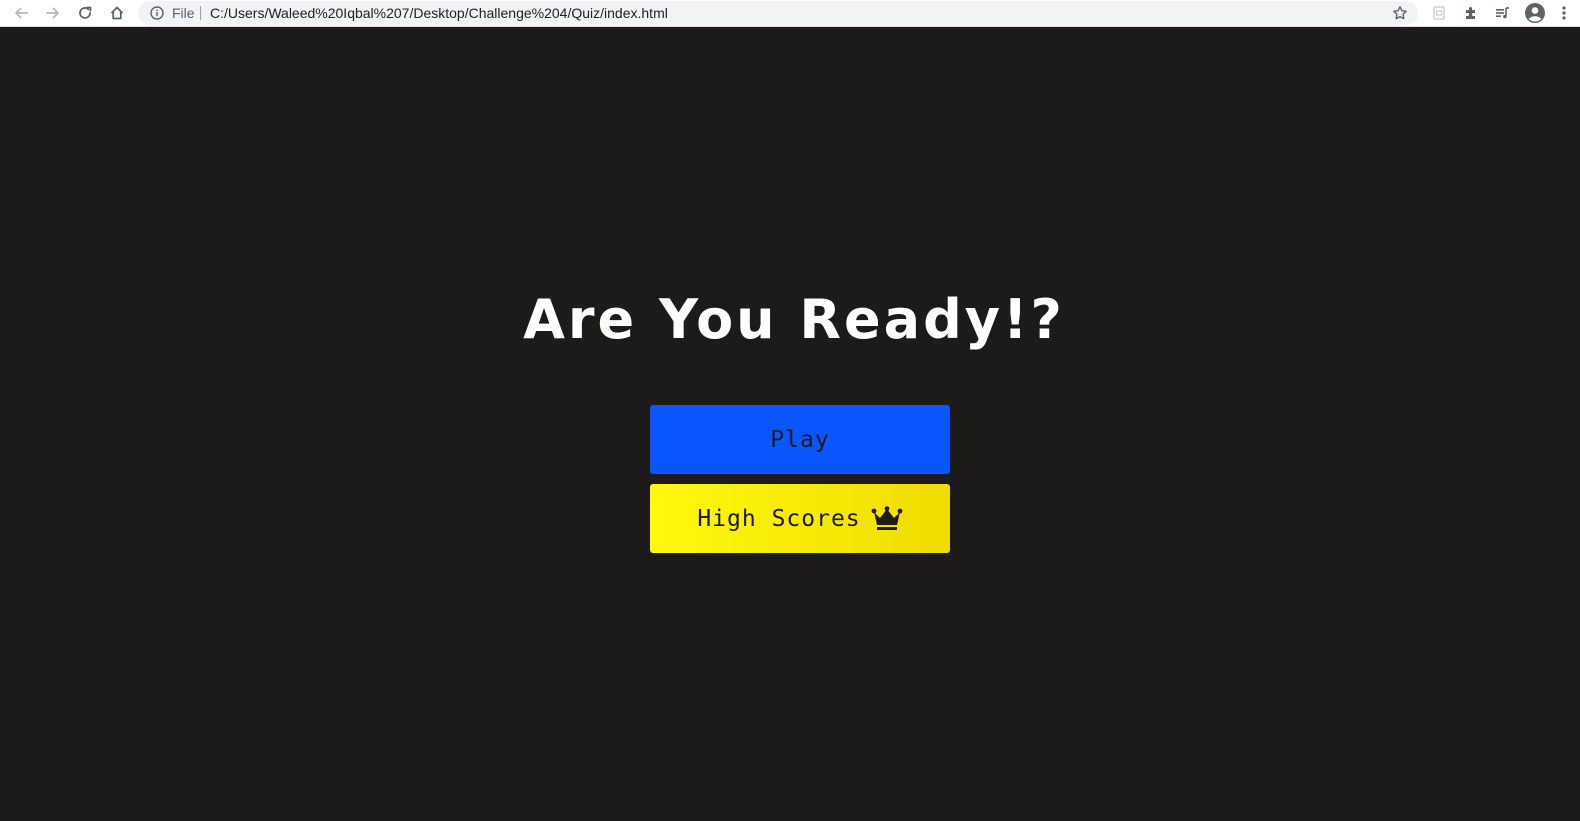 This screenshot has height=821, width=1580. I want to click on reload-button, so click(85, 13).